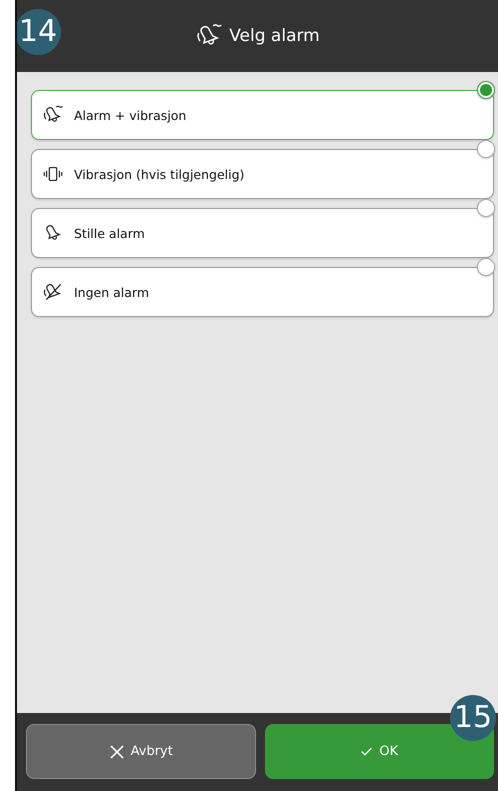 The height and width of the screenshot is (791, 498). What do you see at coordinates (109, 233) in the screenshot?
I see `option-label: Stille alarm` at bounding box center [109, 233].